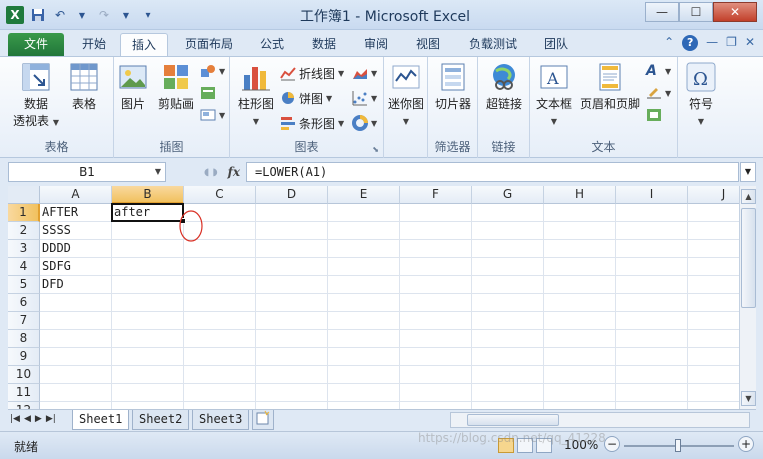  What do you see at coordinates (148, 405) in the screenshot?
I see `cell-b12` at bounding box center [148, 405].